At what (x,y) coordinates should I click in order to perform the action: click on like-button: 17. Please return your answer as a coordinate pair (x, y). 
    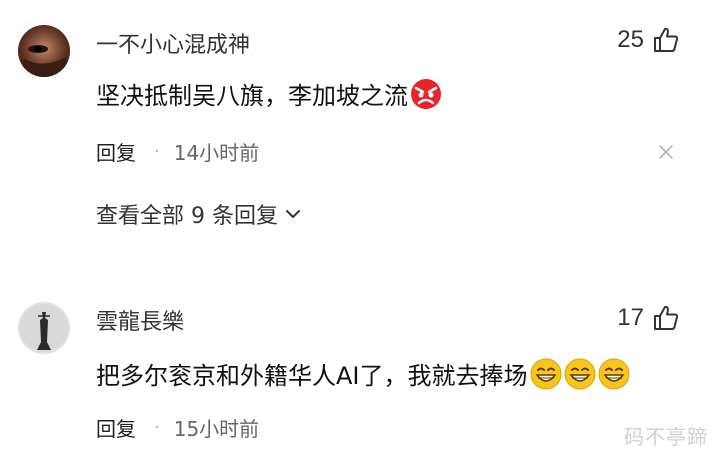
    Looking at the image, I should click on (648, 318).